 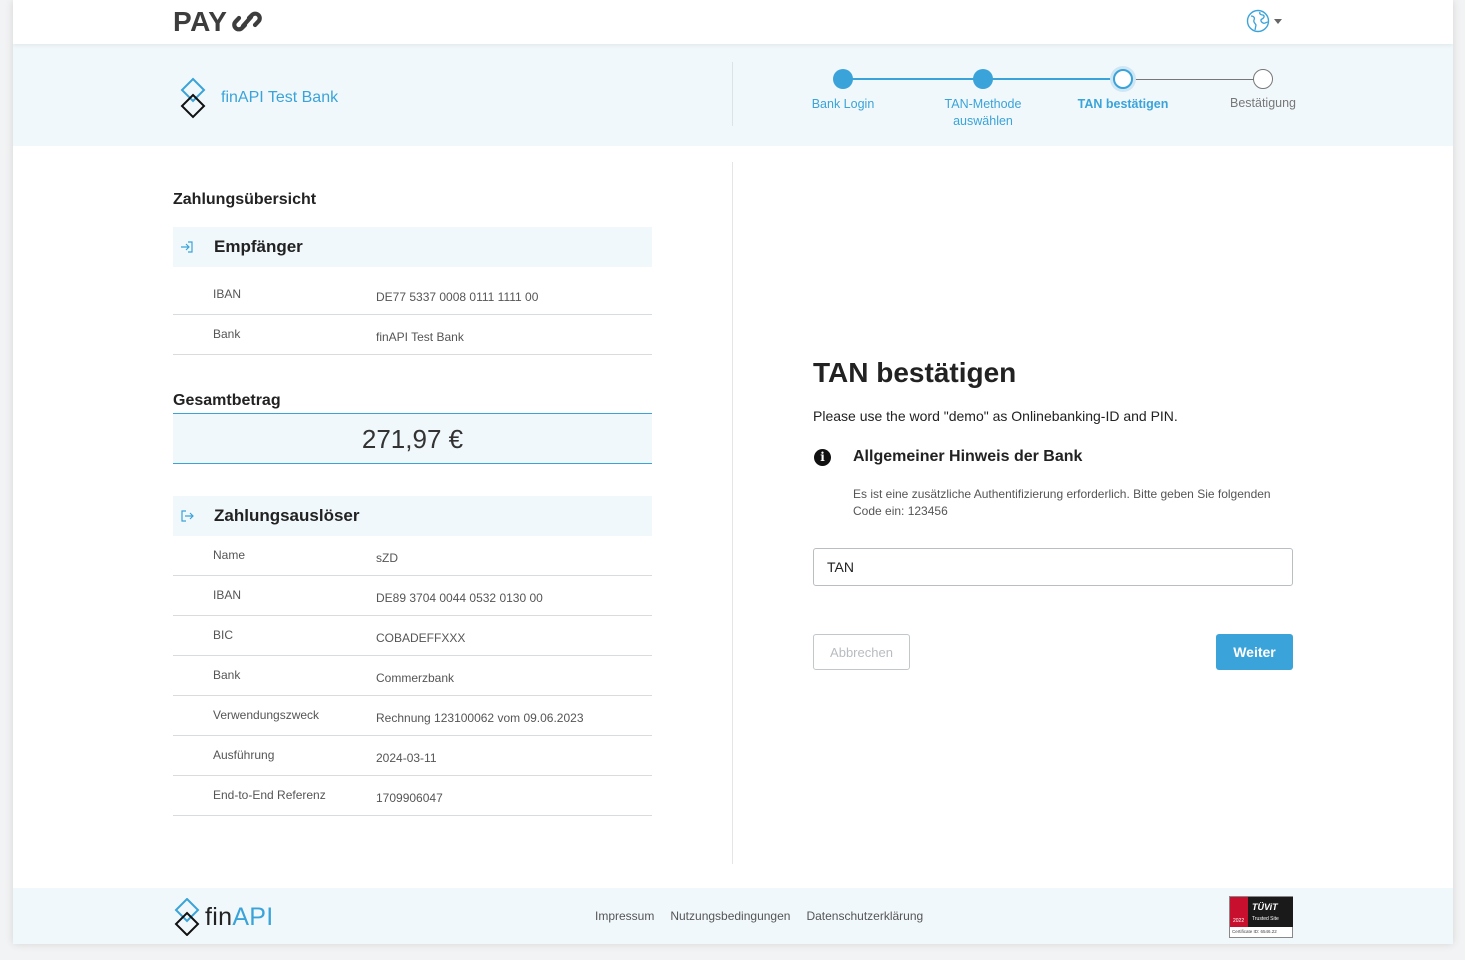 What do you see at coordinates (406, 758) in the screenshot?
I see `row-value: 2024-03-11` at bounding box center [406, 758].